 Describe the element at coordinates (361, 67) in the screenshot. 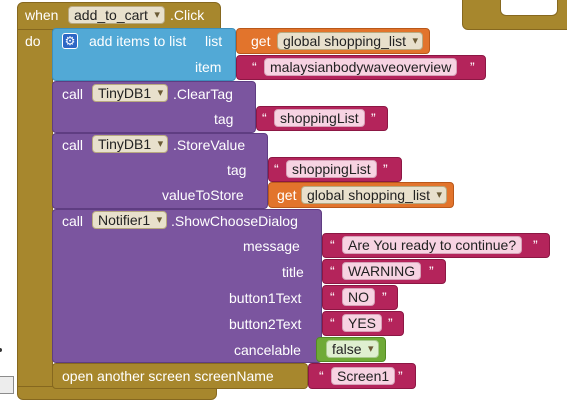

I see `item-text-field: malaysianbodywaveoverview` at that location.